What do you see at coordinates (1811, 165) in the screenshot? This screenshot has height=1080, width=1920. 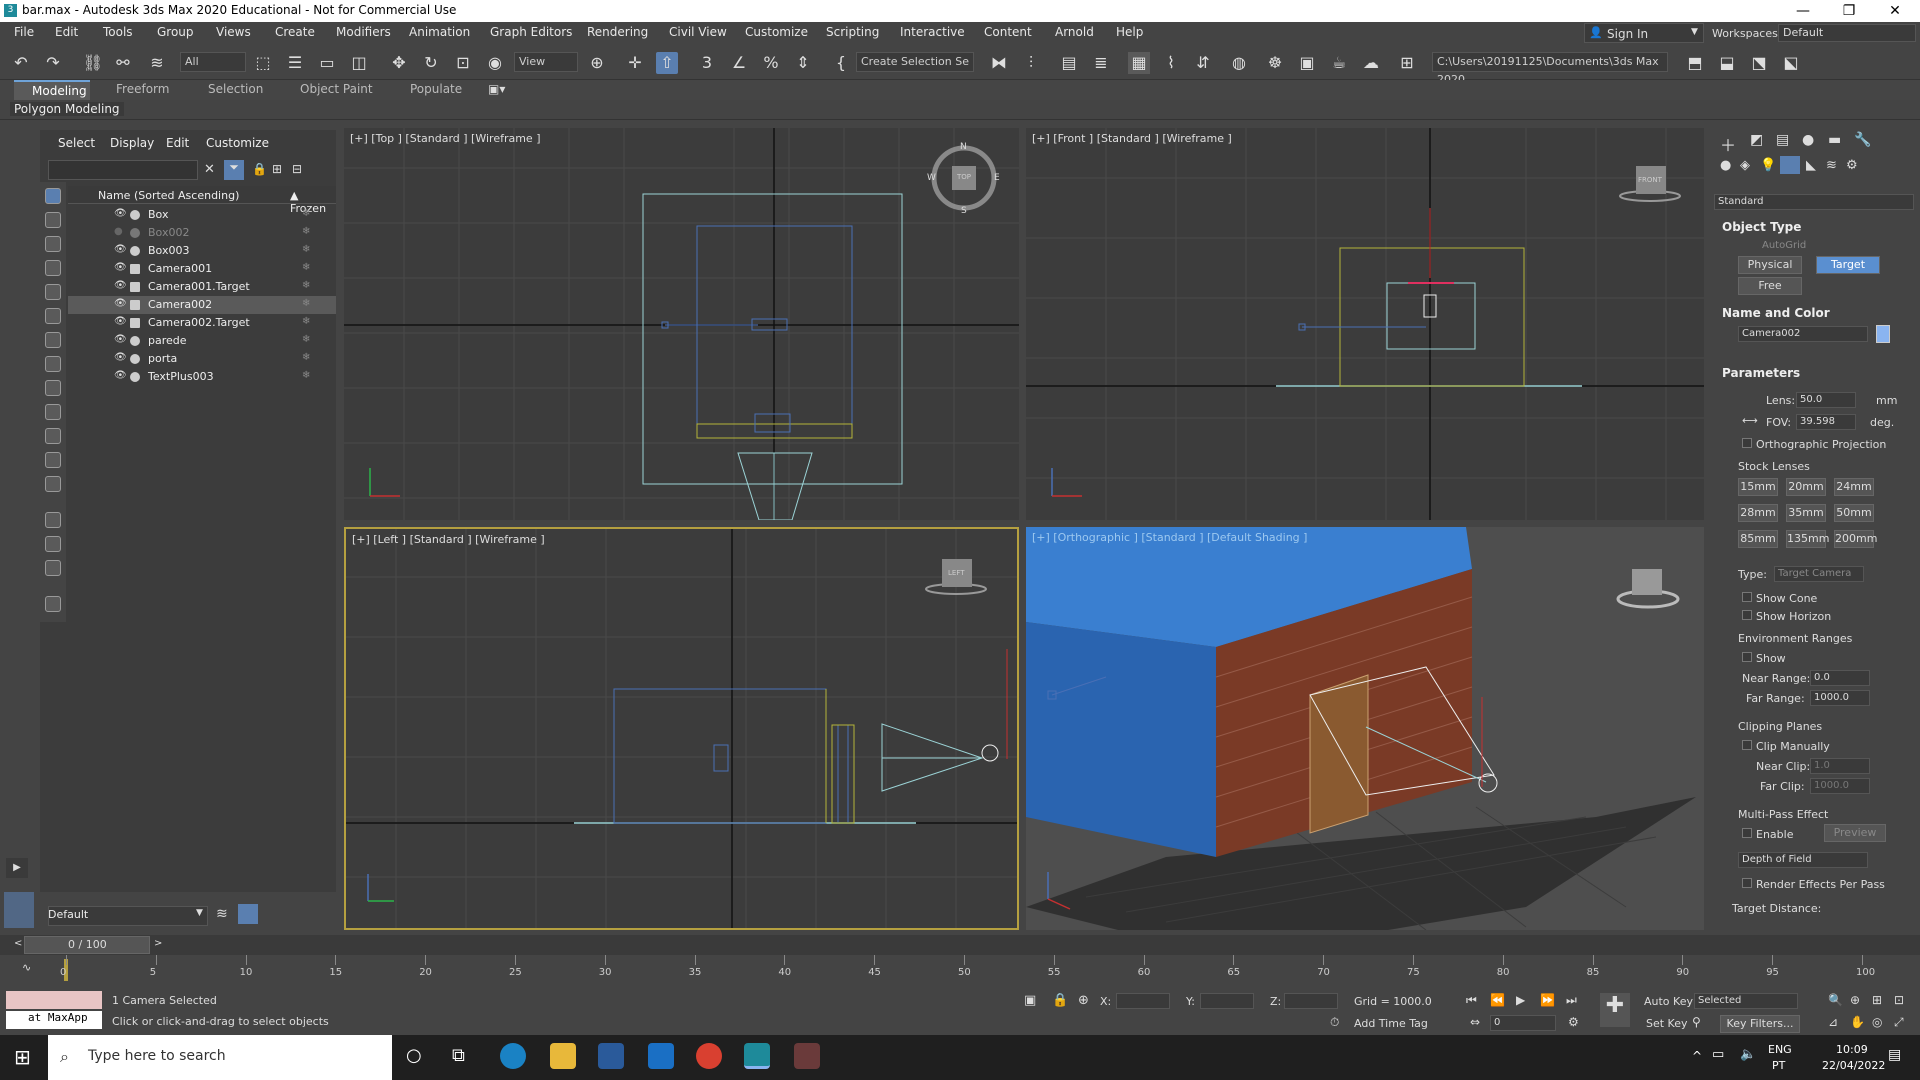 I see `helpers-category-icon: ◣` at bounding box center [1811, 165].